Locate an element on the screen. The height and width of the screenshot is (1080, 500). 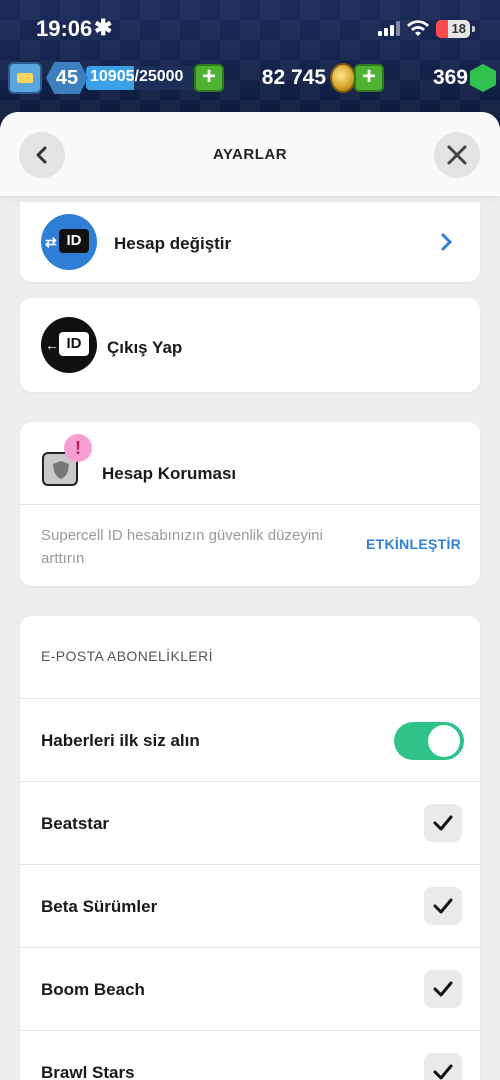
list-item: Brawl Stars is located at coordinates (250, 1055).